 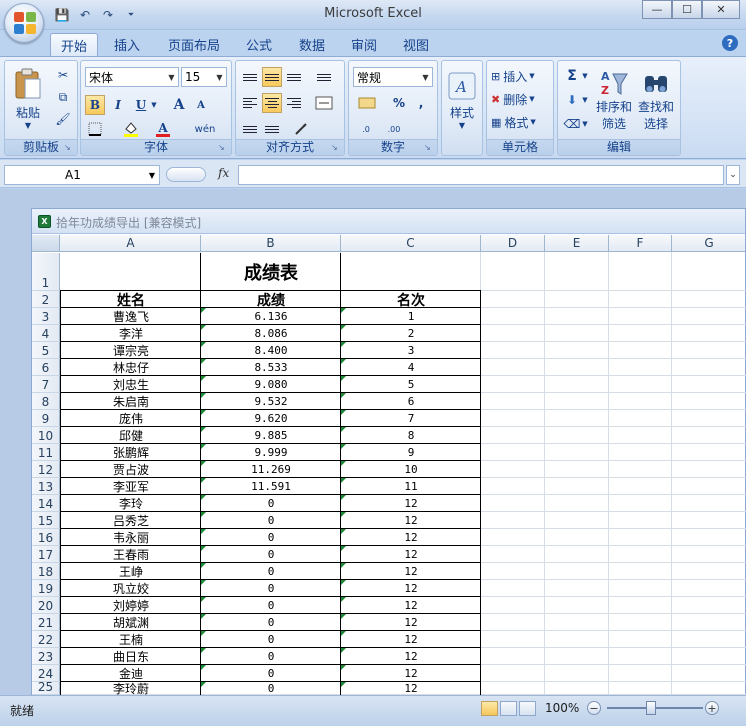 I want to click on row-header-6: 6, so click(x=46, y=367).